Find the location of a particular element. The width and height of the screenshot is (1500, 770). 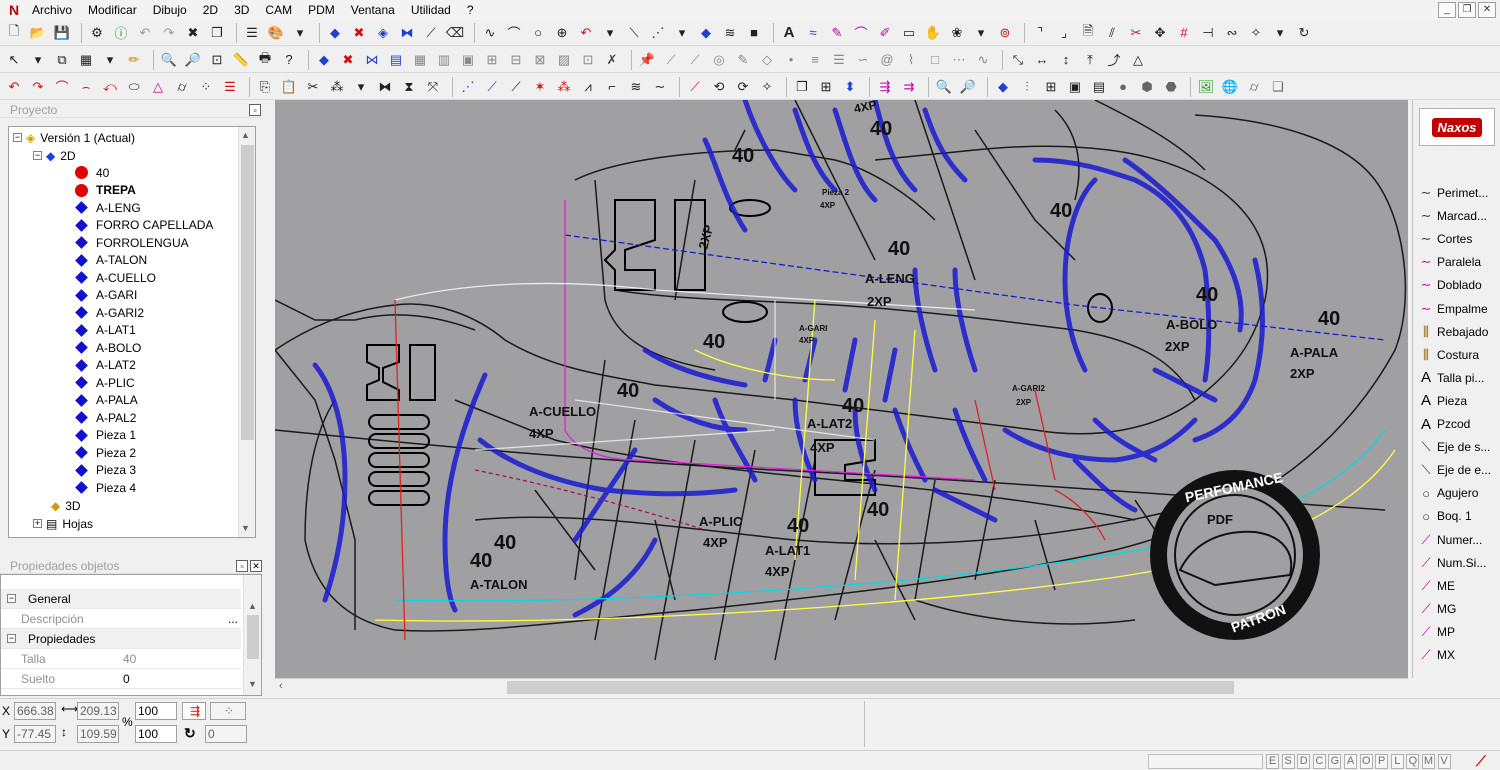

scissors-icon: ✂ is located at coordinates (313, 87).